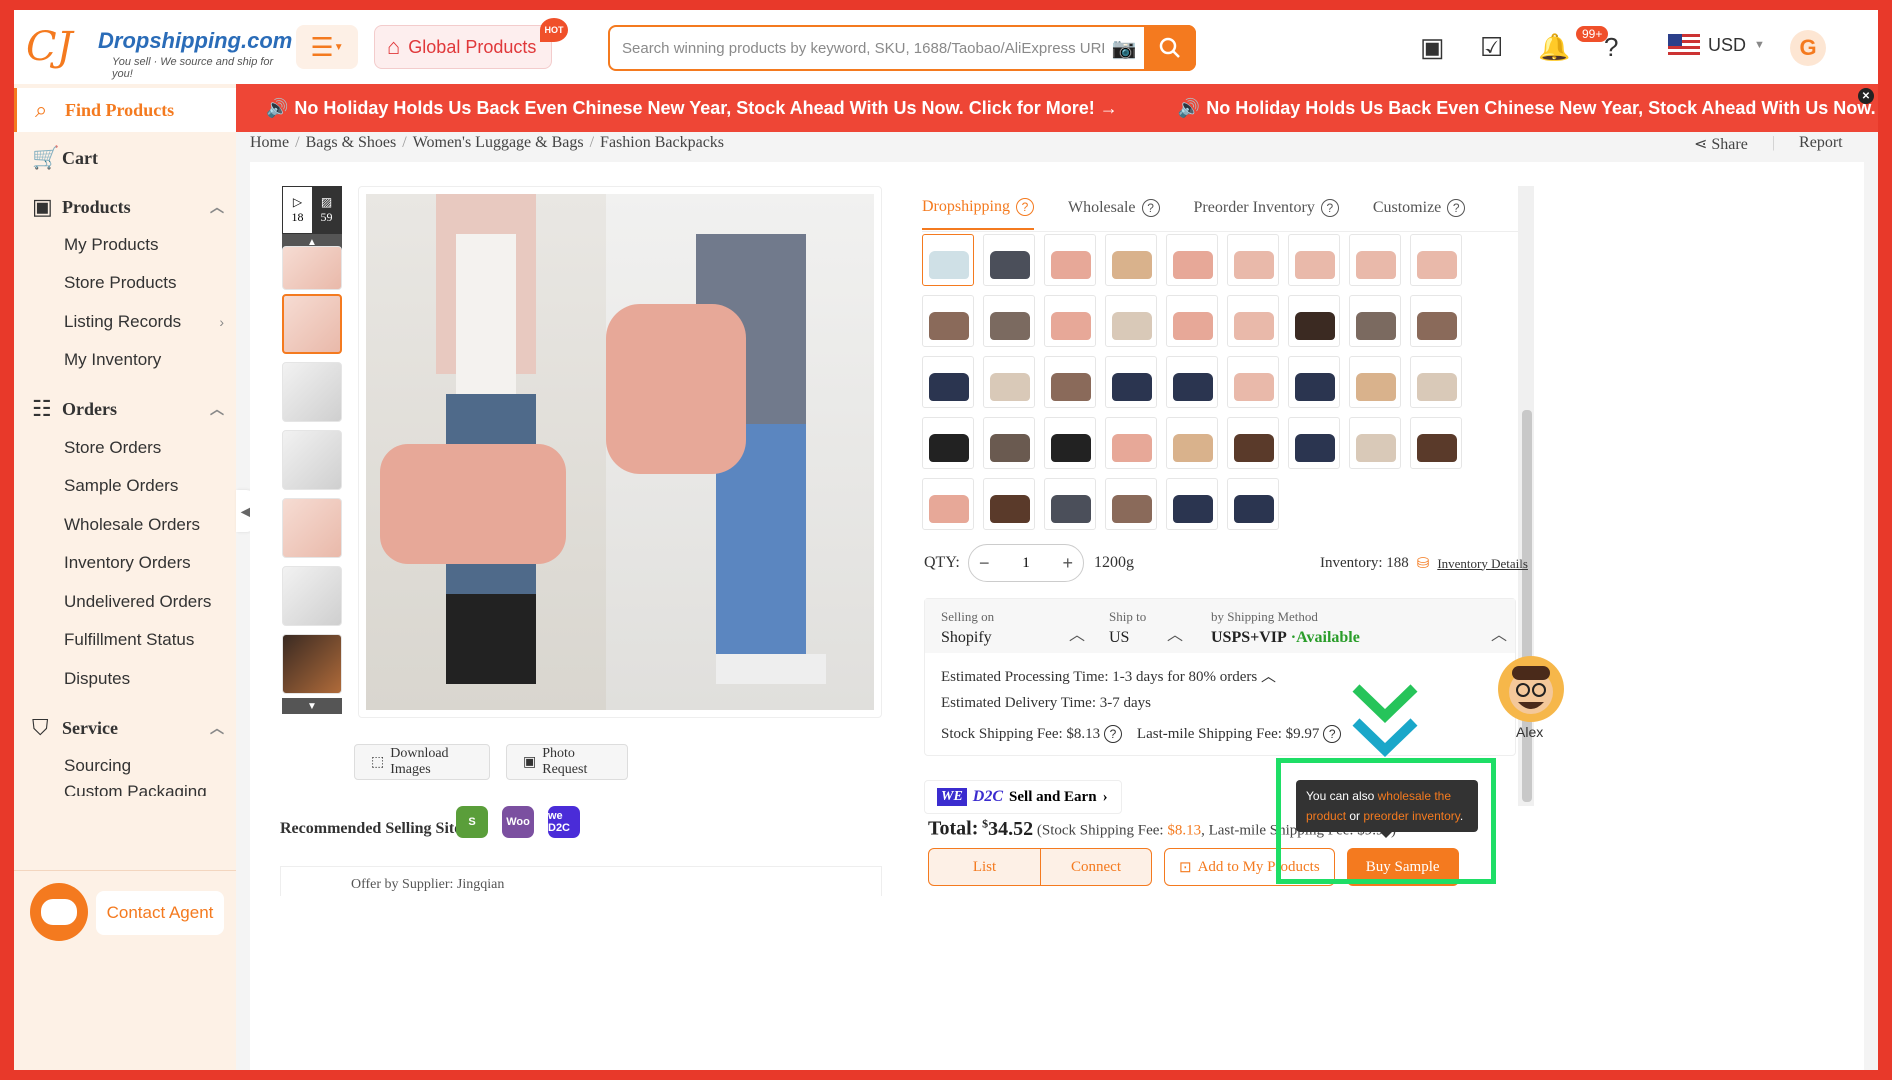 This screenshot has height=1080, width=1892. What do you see at coordinates (326, 210) in the screenshot?
I see `image-count: ▨ 59` at bounding box center [326, 210].